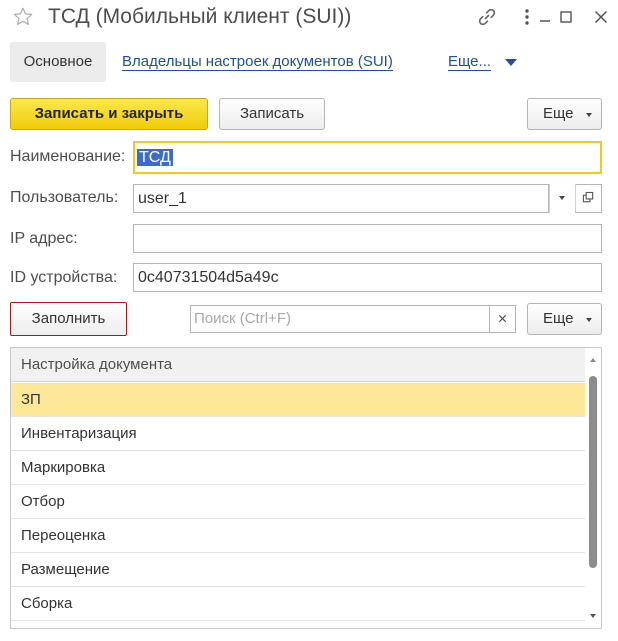 The height and width of the screenshot is (641, 618). Describe the element at coordinates (487, 17) in the screenshot. I see `link-icon` at that location.